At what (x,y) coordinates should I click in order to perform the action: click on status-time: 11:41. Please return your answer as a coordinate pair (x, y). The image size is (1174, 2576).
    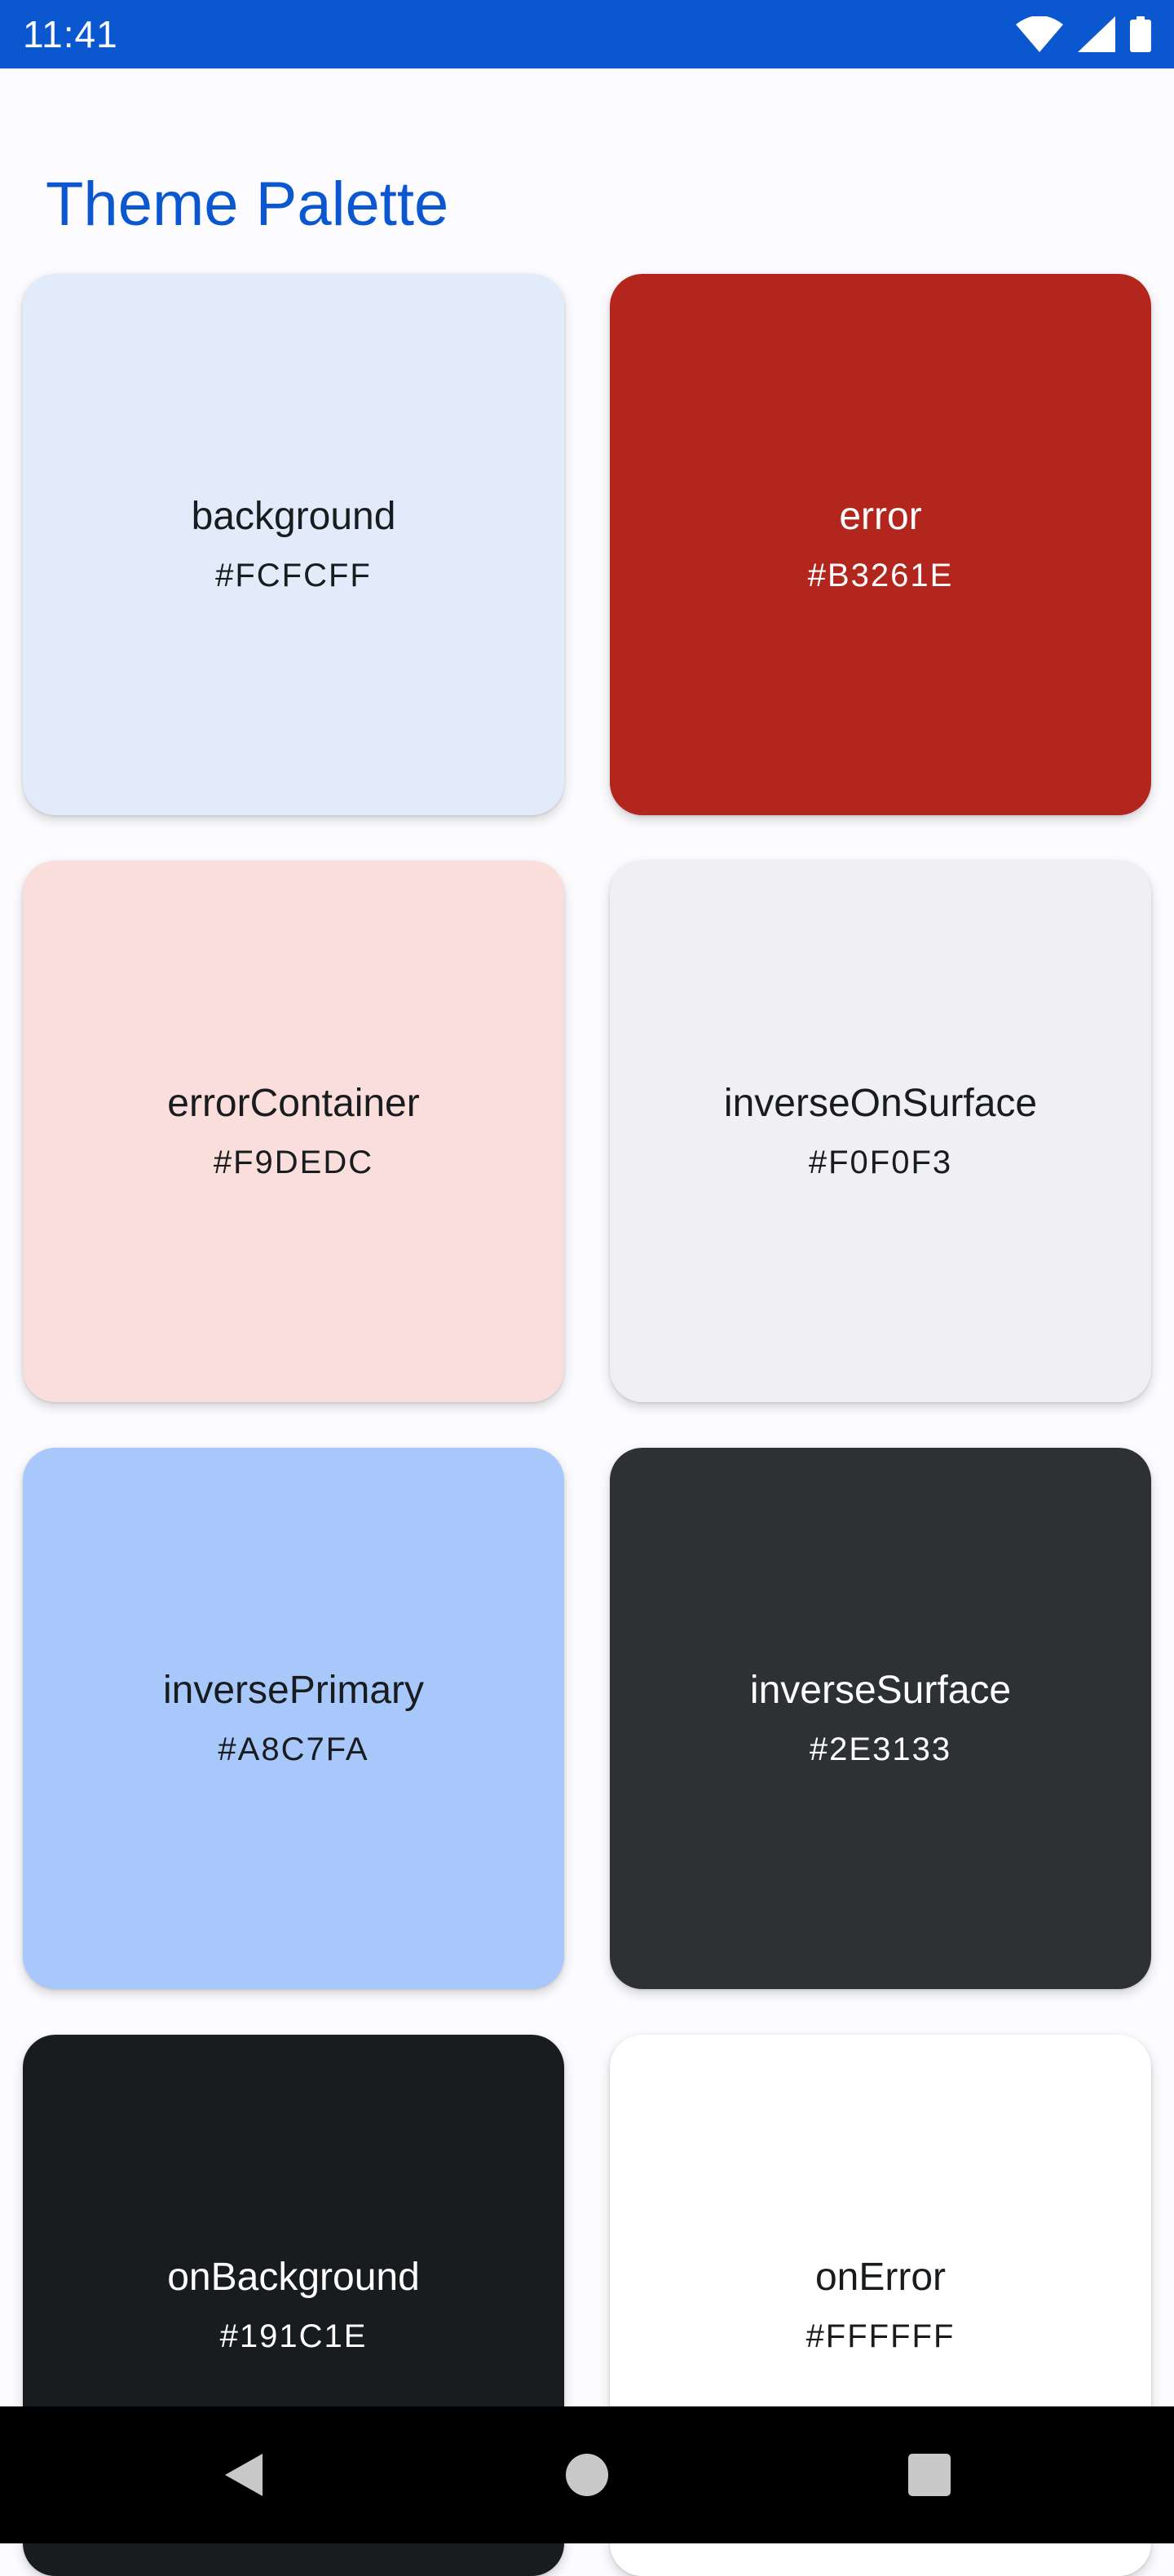
    Looking at the image, I should click on (70, 34).